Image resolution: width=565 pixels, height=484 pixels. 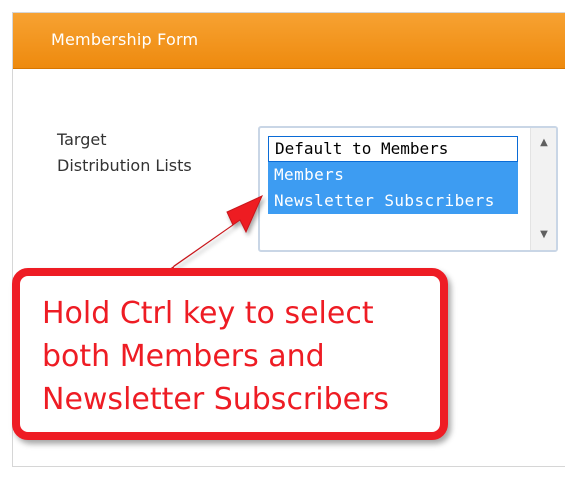 What do you see at coordinates (543, 189) in the screenshot?
I see `listbox-scrollbar: ▲ ▼` at bounding box center [543, 189].